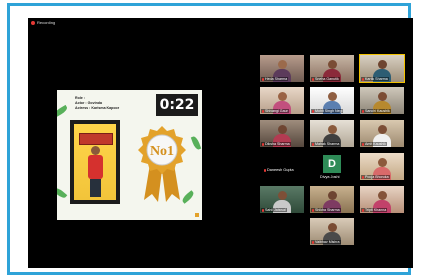 This screenshot has height=280, width=422. Describe the element at coordinates (382, 166) in the screenshot. I see `participant-tile: Pooja Bhoruka` at that location.